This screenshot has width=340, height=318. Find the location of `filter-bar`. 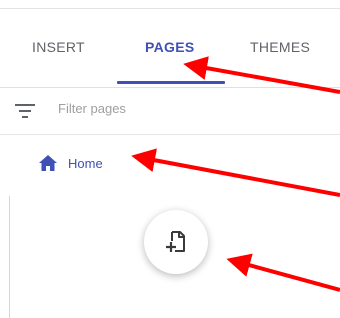

filter-bar is located at coordinates (170, 111).